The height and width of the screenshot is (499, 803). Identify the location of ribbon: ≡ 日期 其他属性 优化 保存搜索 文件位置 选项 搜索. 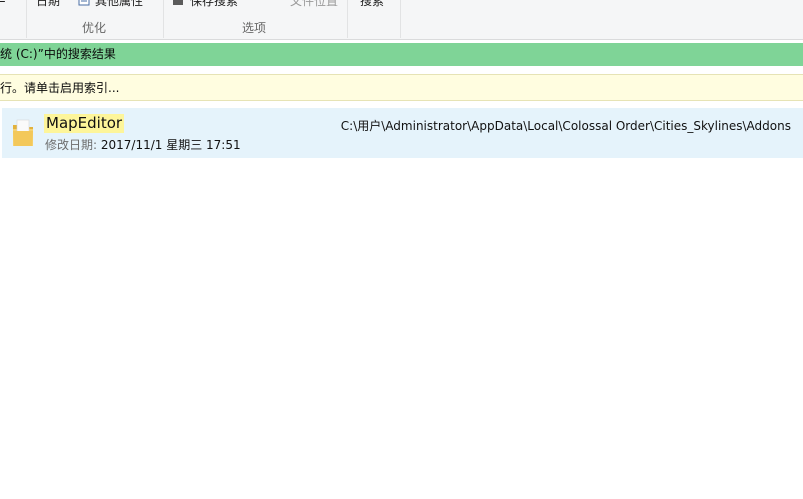
(401, 20).